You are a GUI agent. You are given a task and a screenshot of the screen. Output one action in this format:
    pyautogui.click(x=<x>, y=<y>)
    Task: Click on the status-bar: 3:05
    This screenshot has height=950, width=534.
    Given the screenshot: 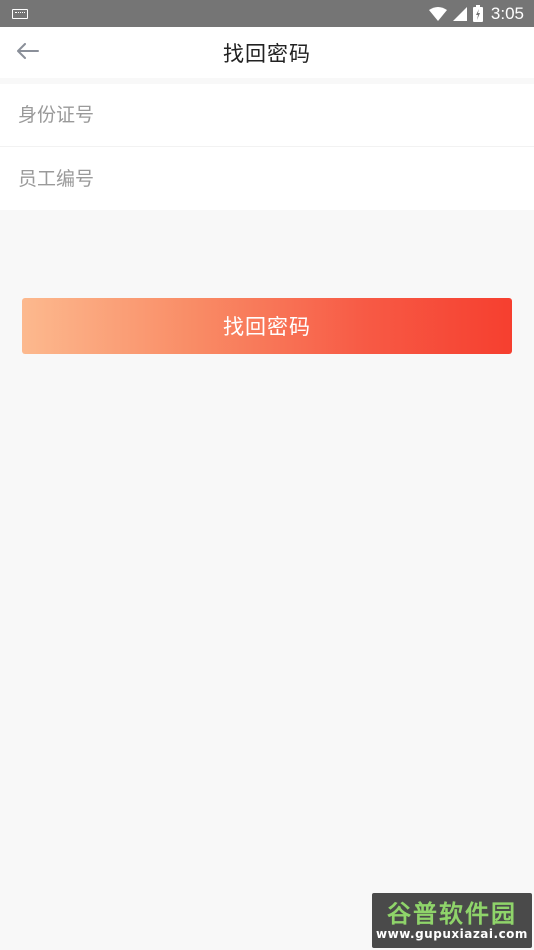 What is the action you would take?
    pyautogui.click(x=267, y=13)
    